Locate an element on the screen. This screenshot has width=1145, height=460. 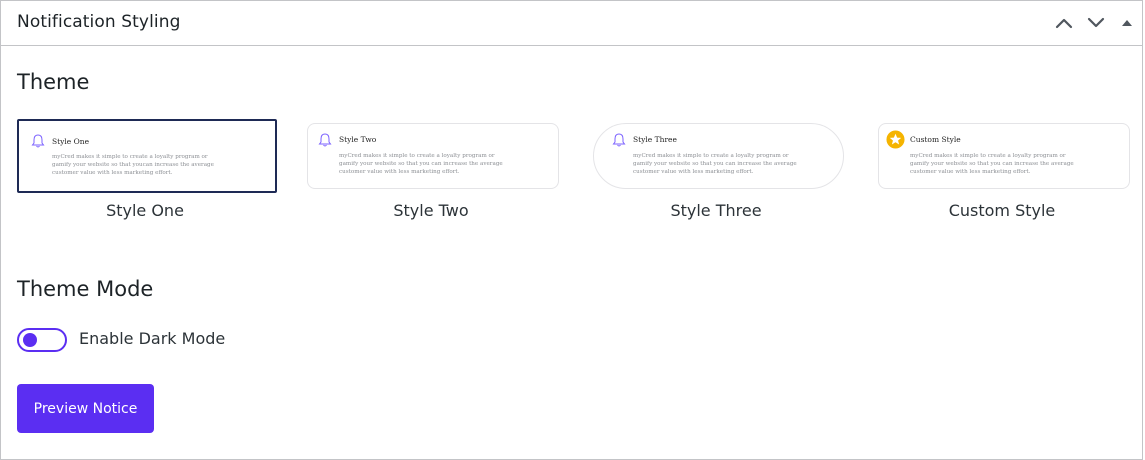
panel-title: Notification Styling is located at coordinates (99, 22).